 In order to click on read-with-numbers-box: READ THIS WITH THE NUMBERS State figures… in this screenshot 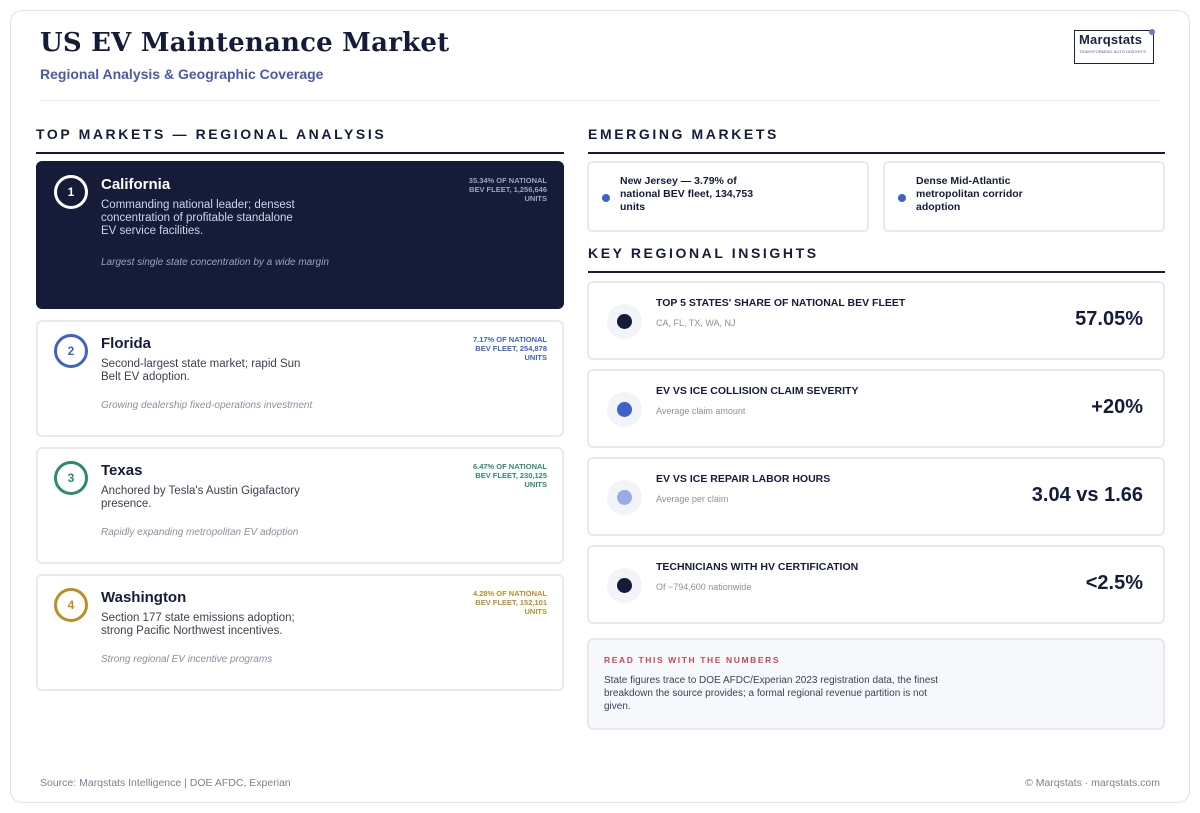, I will do `click(876, 684)`.